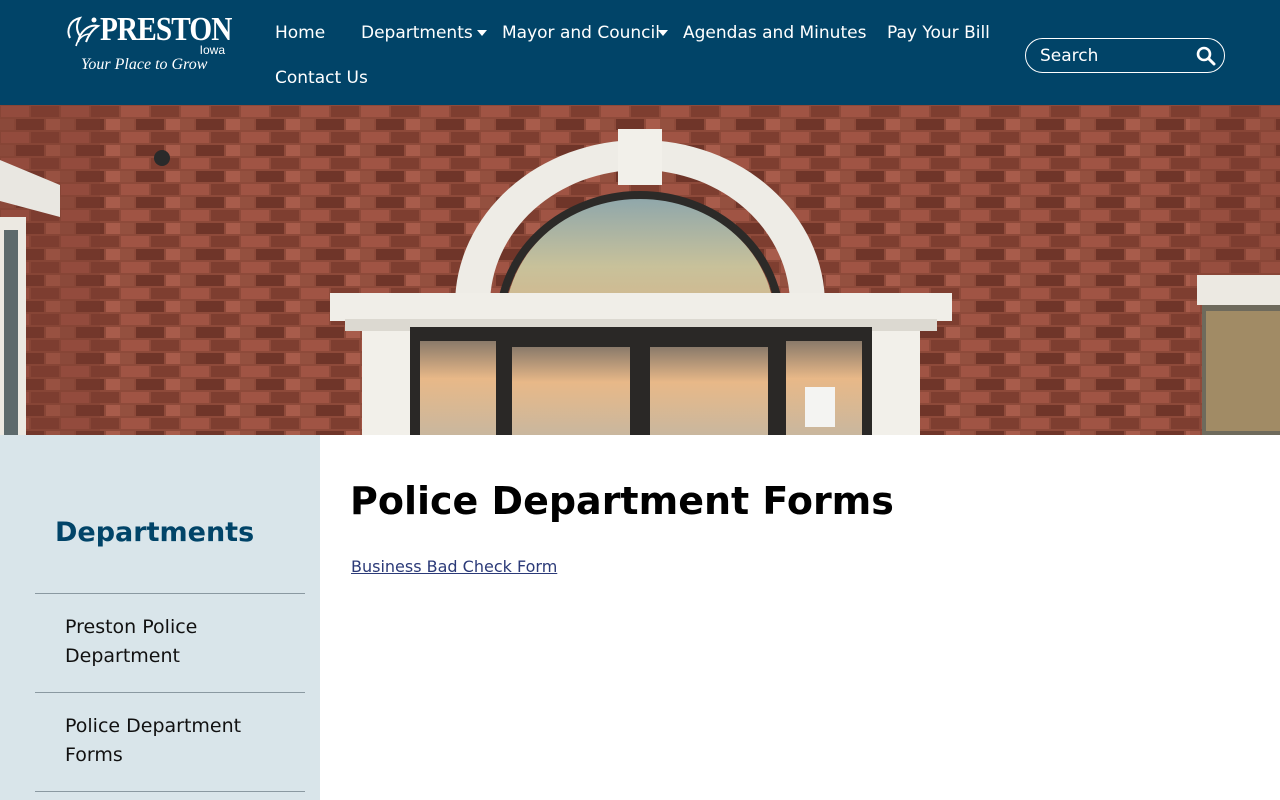 The image size is (1280, 800). Describe the element at coordinates (622, 501) in the screenshot. I see `page-title: Police Department Forms` at that location.